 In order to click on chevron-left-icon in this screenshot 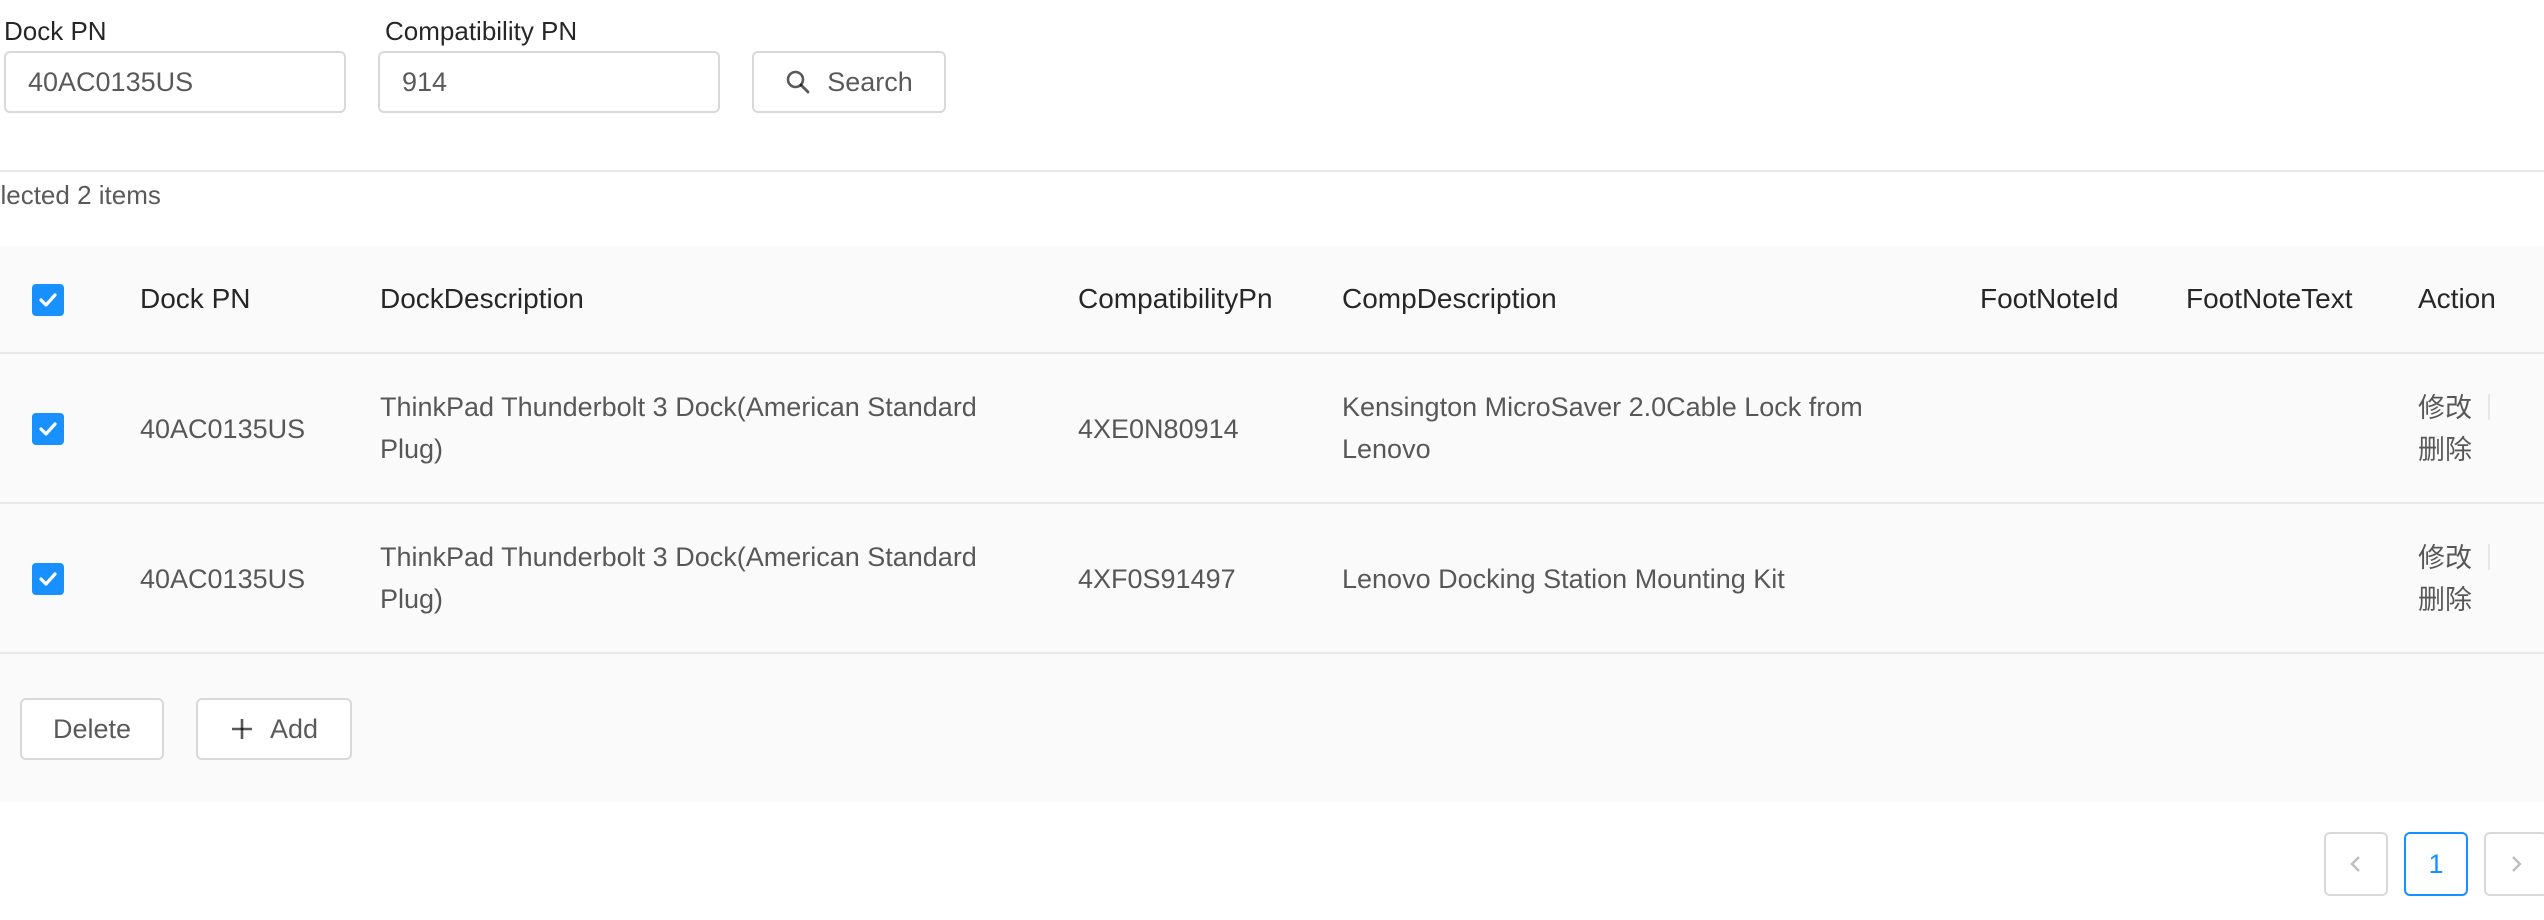, I will do `click(2355, 864)`.